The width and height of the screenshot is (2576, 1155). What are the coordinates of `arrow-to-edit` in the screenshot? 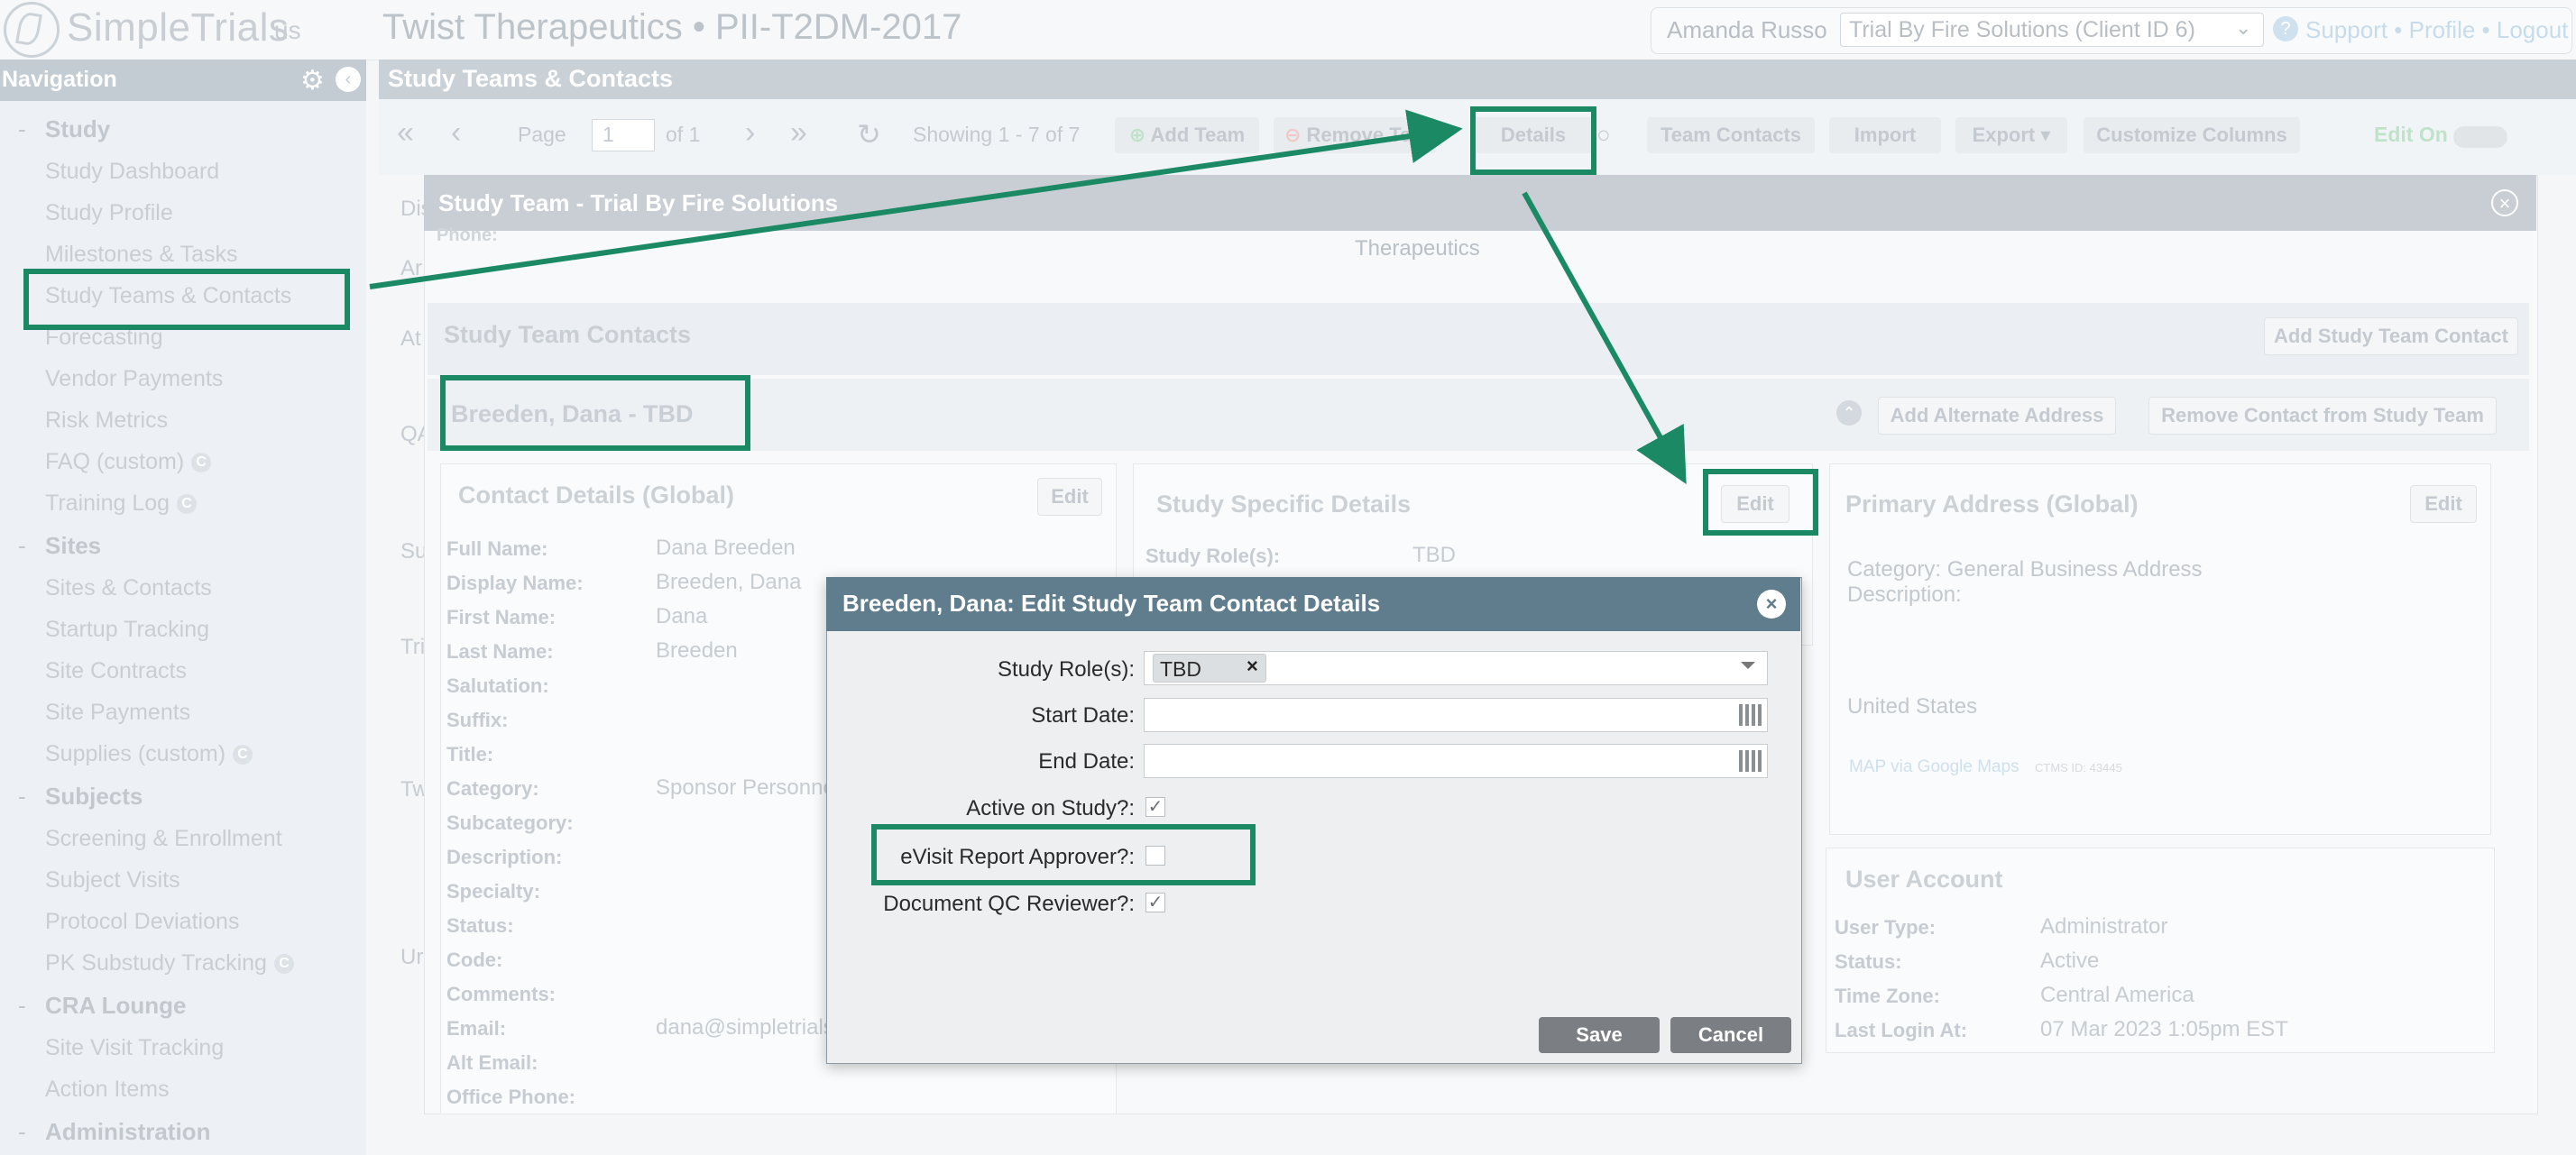 It's located at (1604, 337).